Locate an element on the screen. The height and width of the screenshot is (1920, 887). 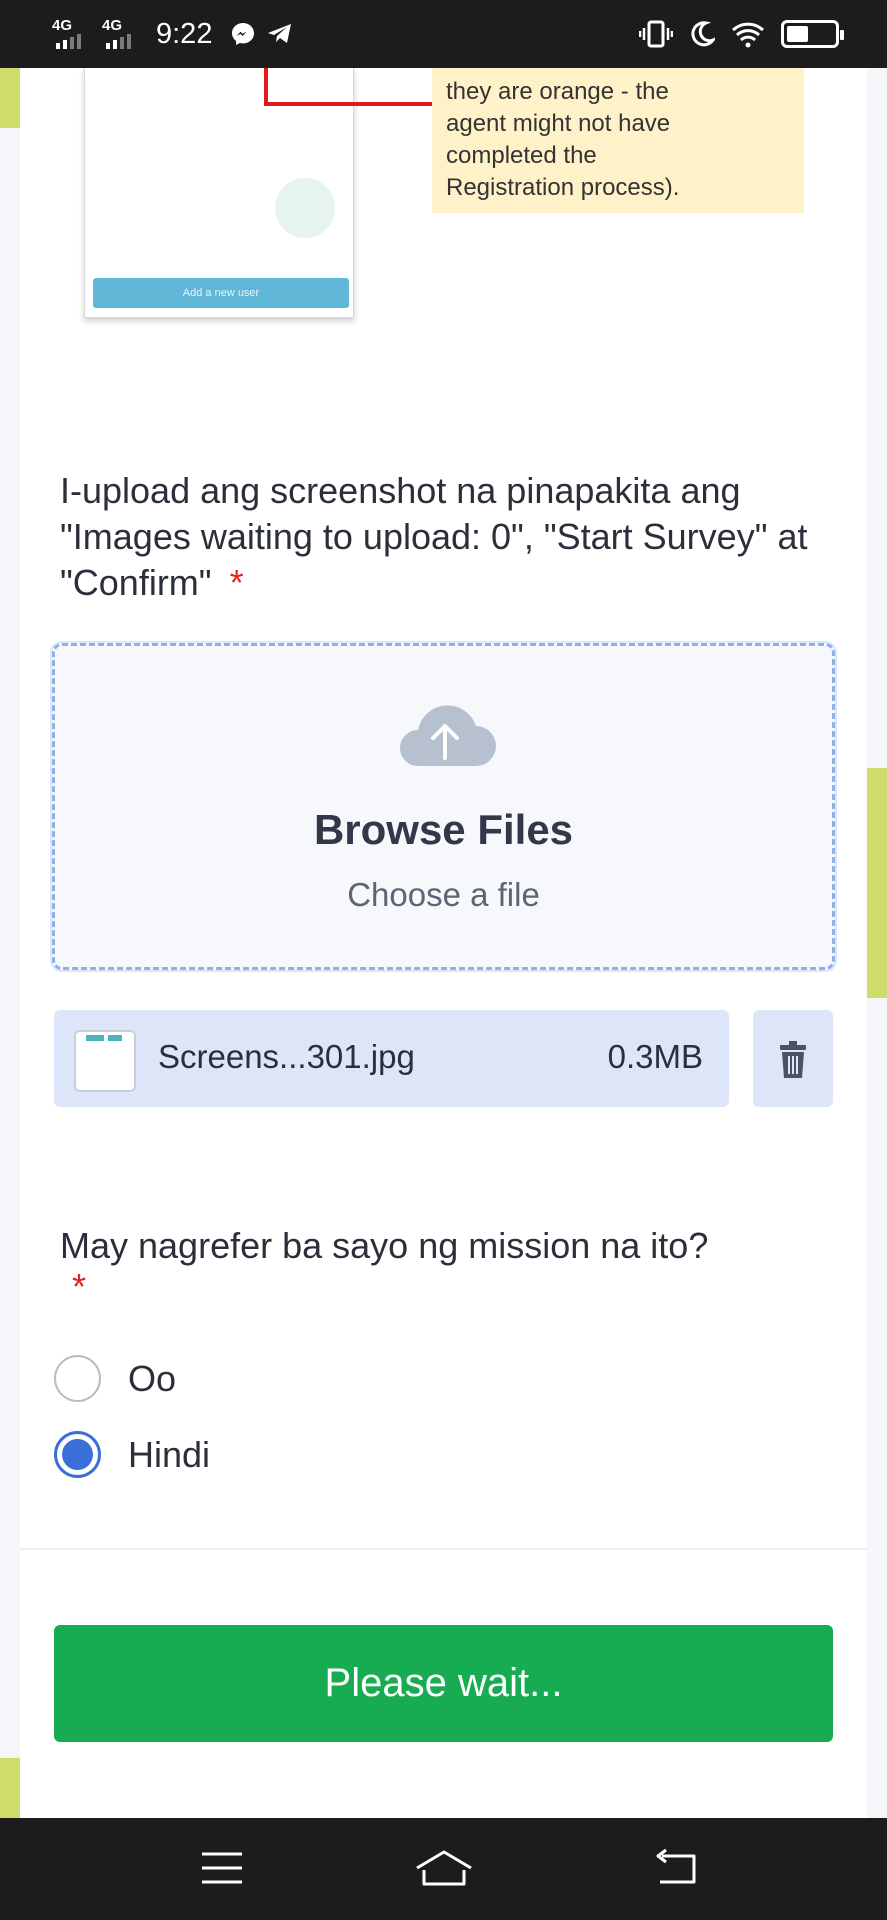
wifi-icon is located at coordinates (748, 35).